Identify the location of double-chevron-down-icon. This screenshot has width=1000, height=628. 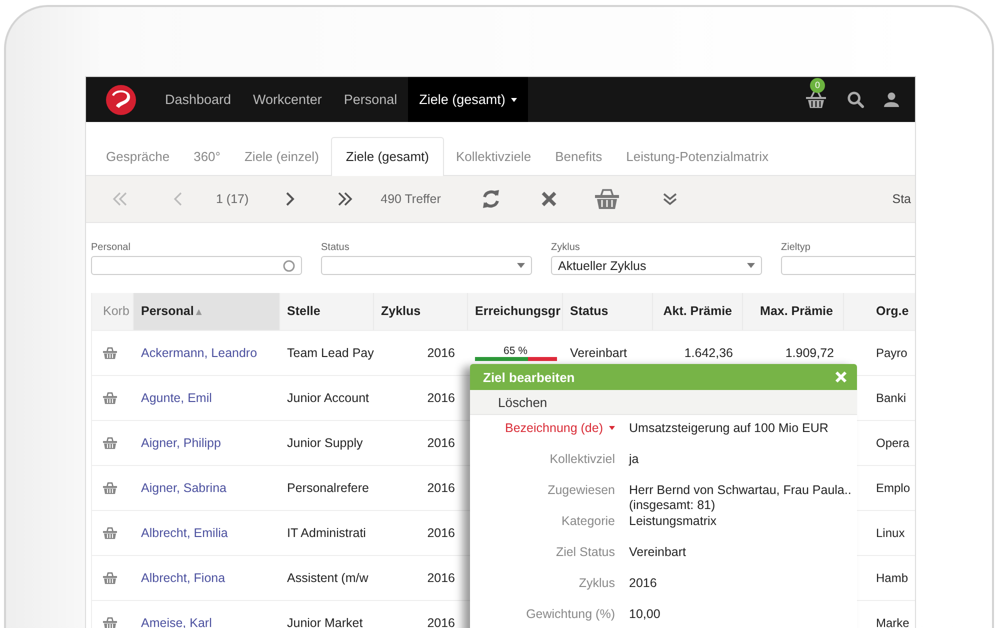
(669, 199).